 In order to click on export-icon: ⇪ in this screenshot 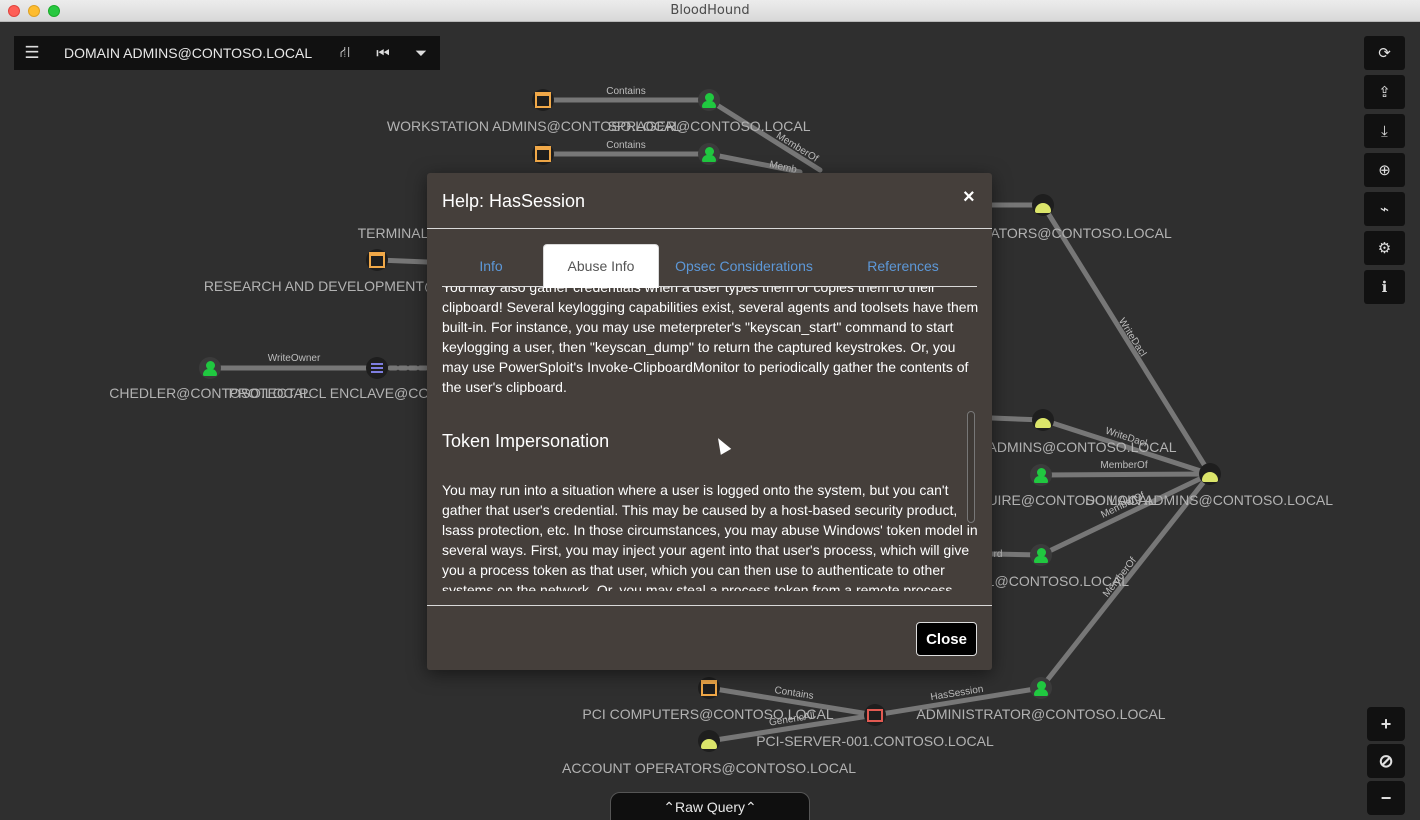, I will do `click(1384, 92)`.